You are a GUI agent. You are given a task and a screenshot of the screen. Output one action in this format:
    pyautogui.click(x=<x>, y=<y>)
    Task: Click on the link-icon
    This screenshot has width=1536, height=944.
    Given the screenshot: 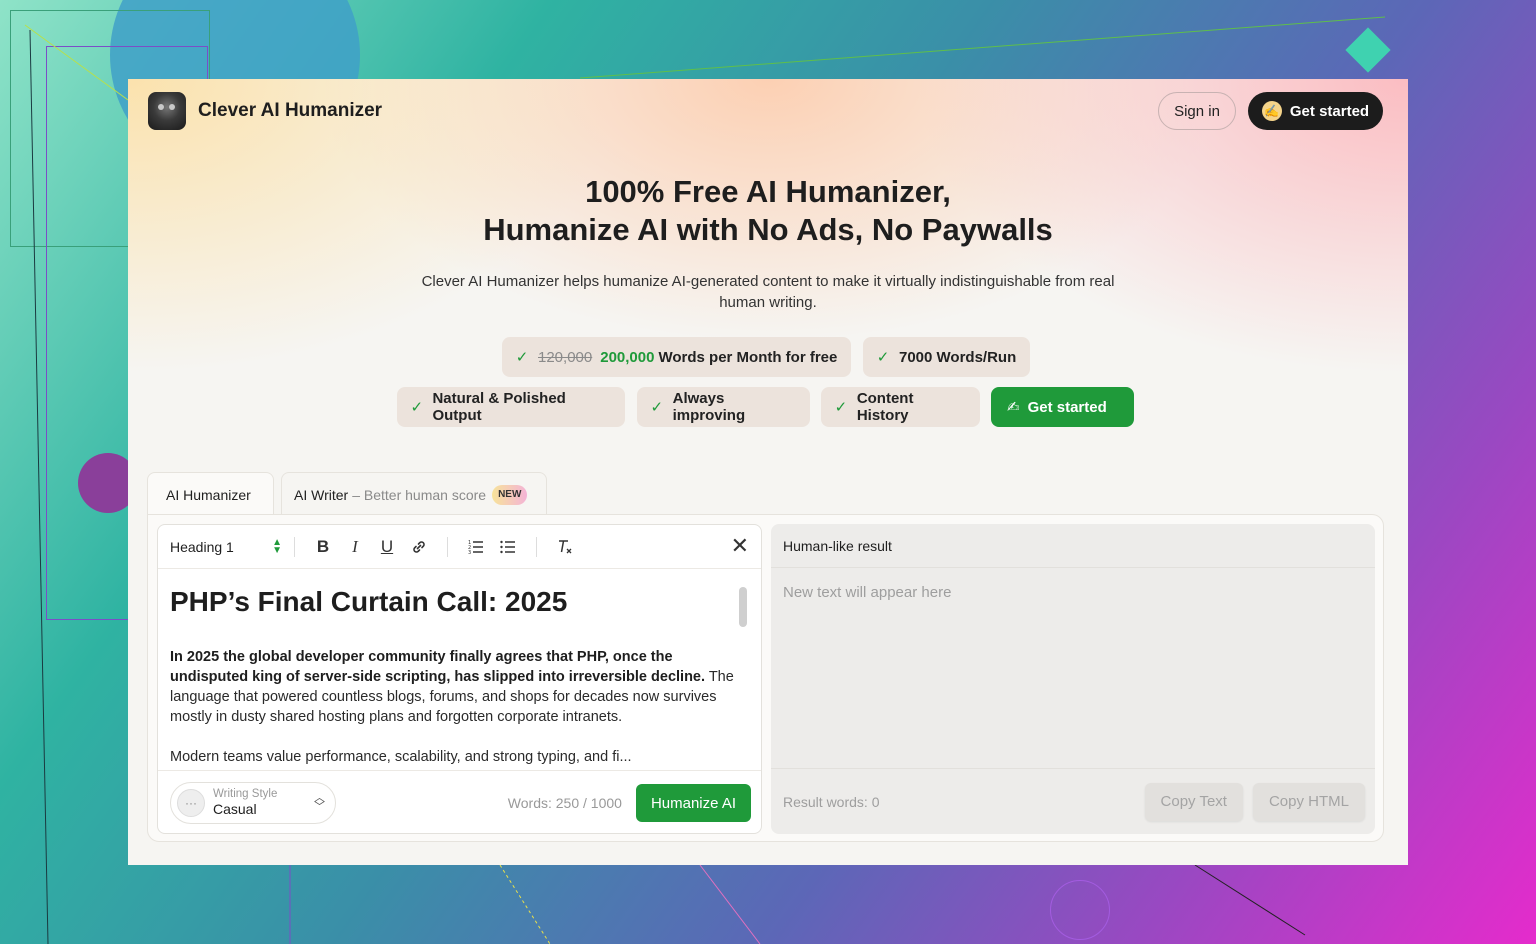 What is the action you would take?
    pyautogui.click(x=419, y=547)
    